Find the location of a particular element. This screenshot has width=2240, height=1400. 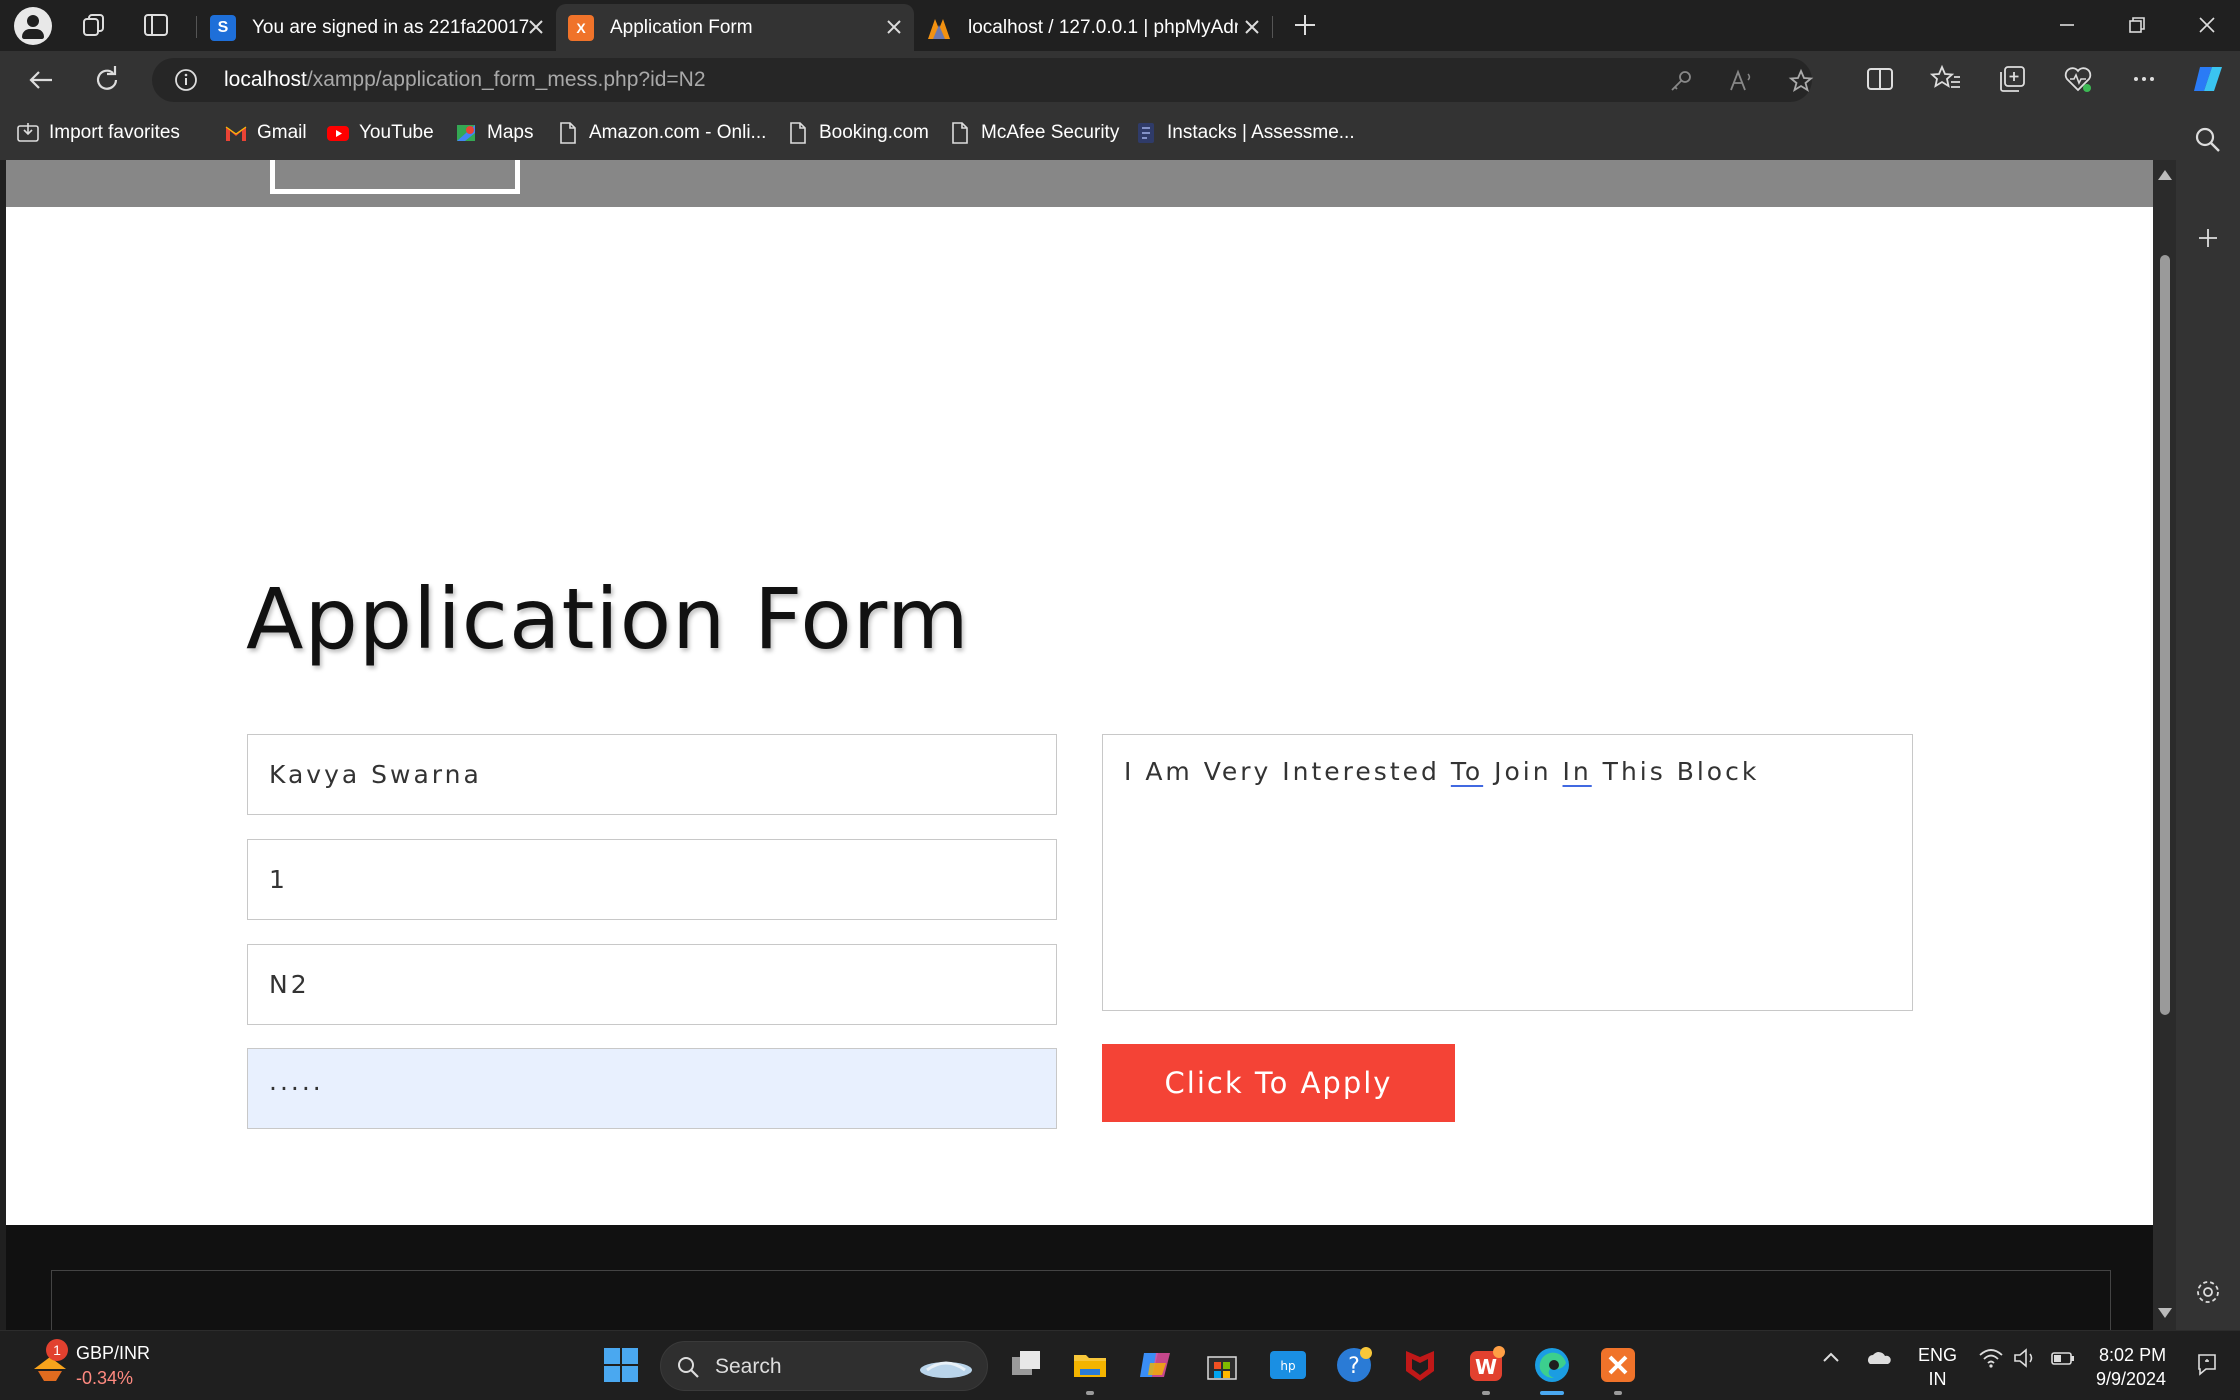

message-text: Join is located at coordinates (1523, 771).